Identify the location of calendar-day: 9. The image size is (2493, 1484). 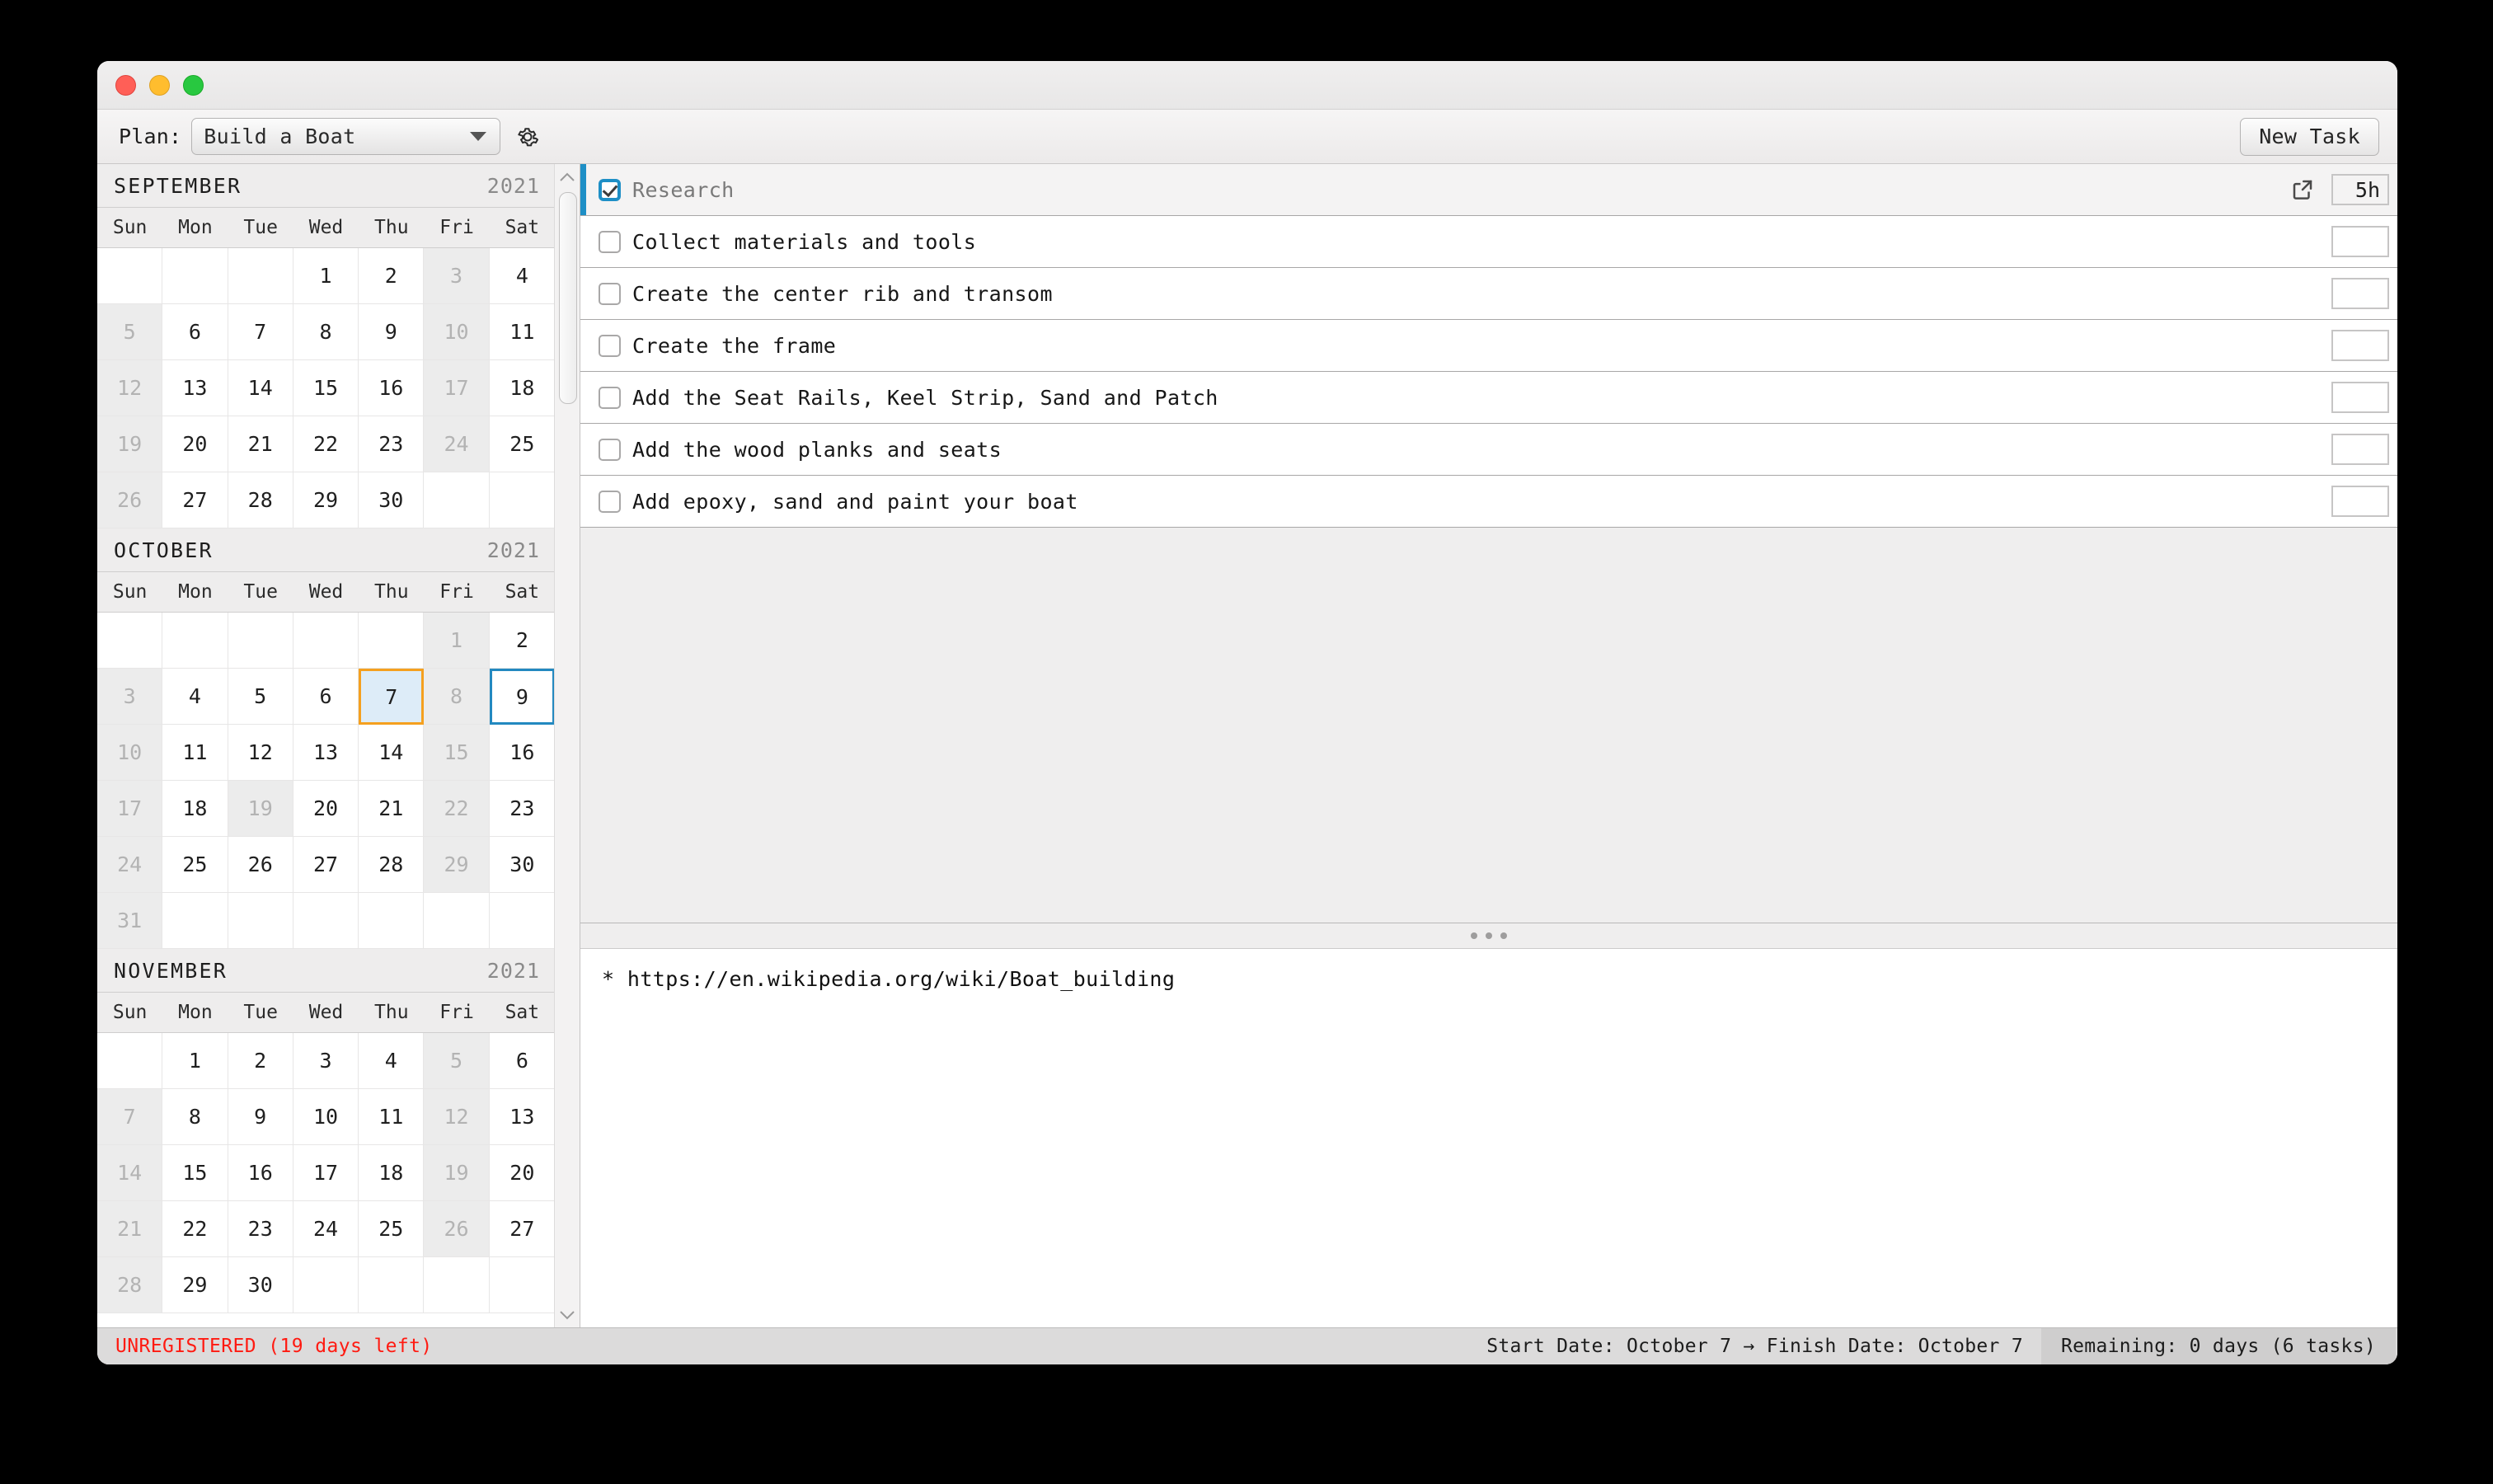
(392, 332).